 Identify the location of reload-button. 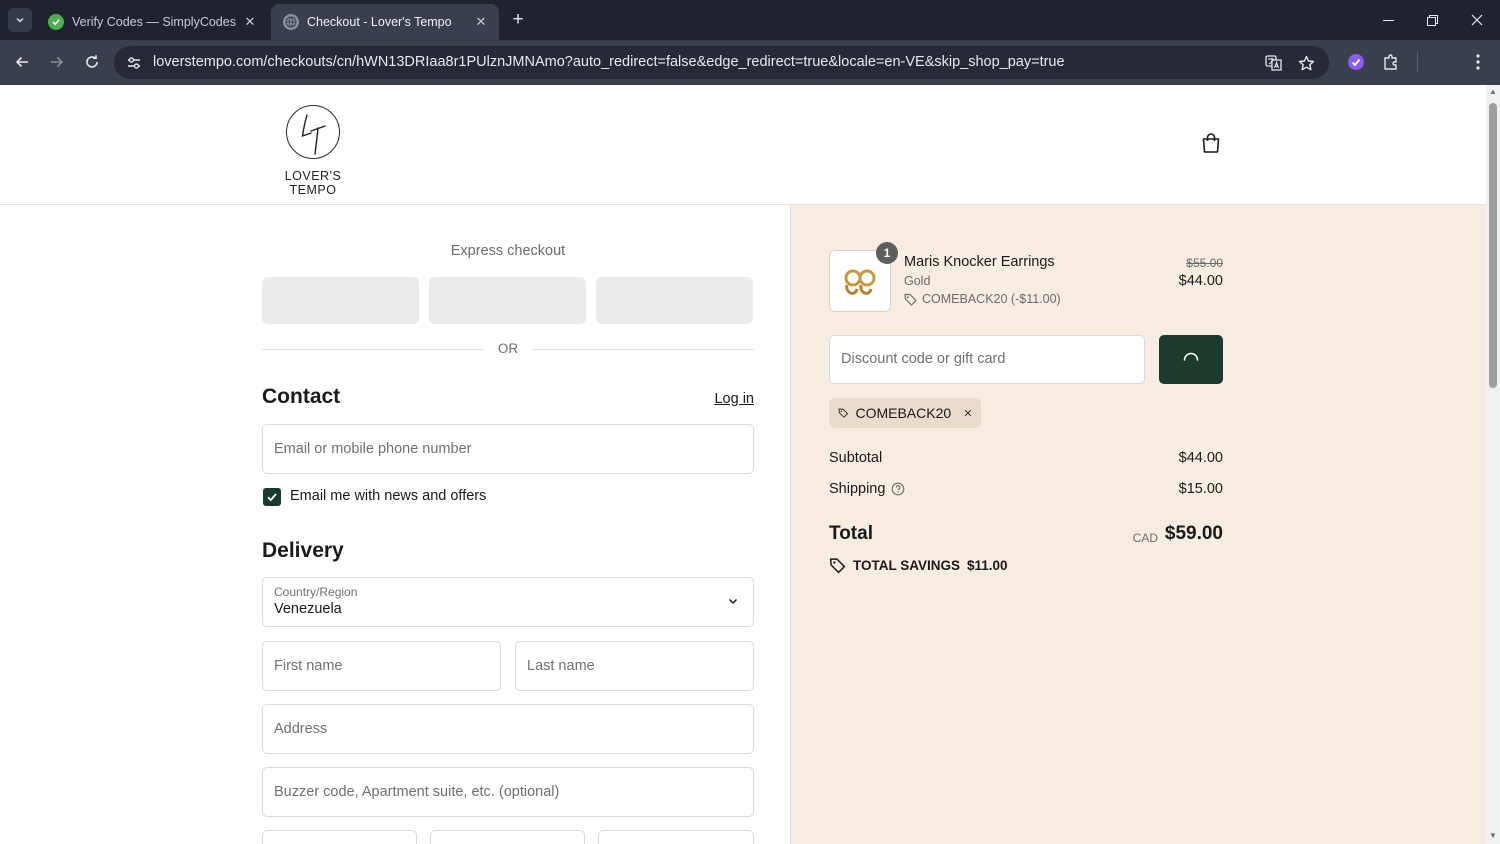
(92, 62).